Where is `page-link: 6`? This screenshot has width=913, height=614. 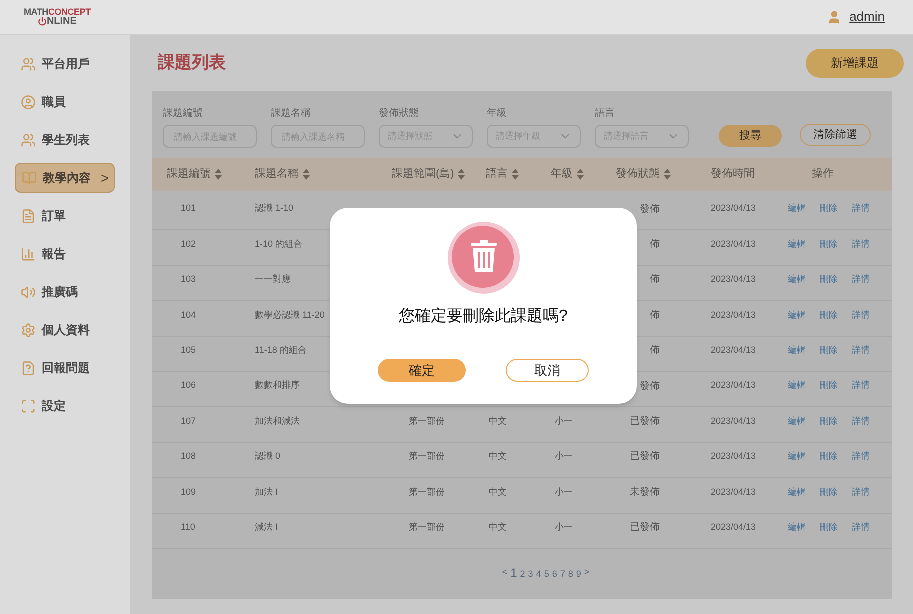
page-link: 6 is located at coordinates (555, 575).